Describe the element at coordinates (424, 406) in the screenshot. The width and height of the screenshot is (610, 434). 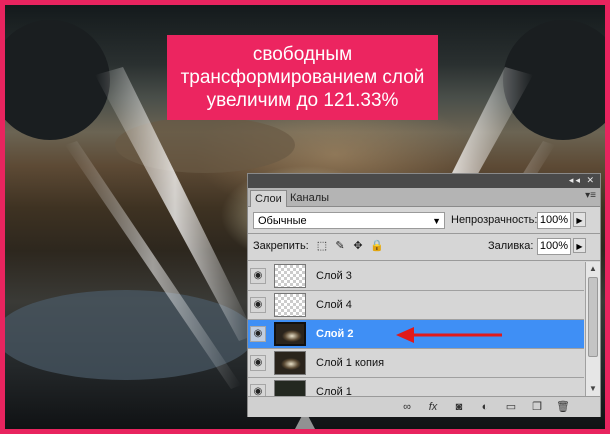
I see `panel-footer-toolbar: ∞ fx ◙ ◐ ▭ ❐ 🗑` at that location.